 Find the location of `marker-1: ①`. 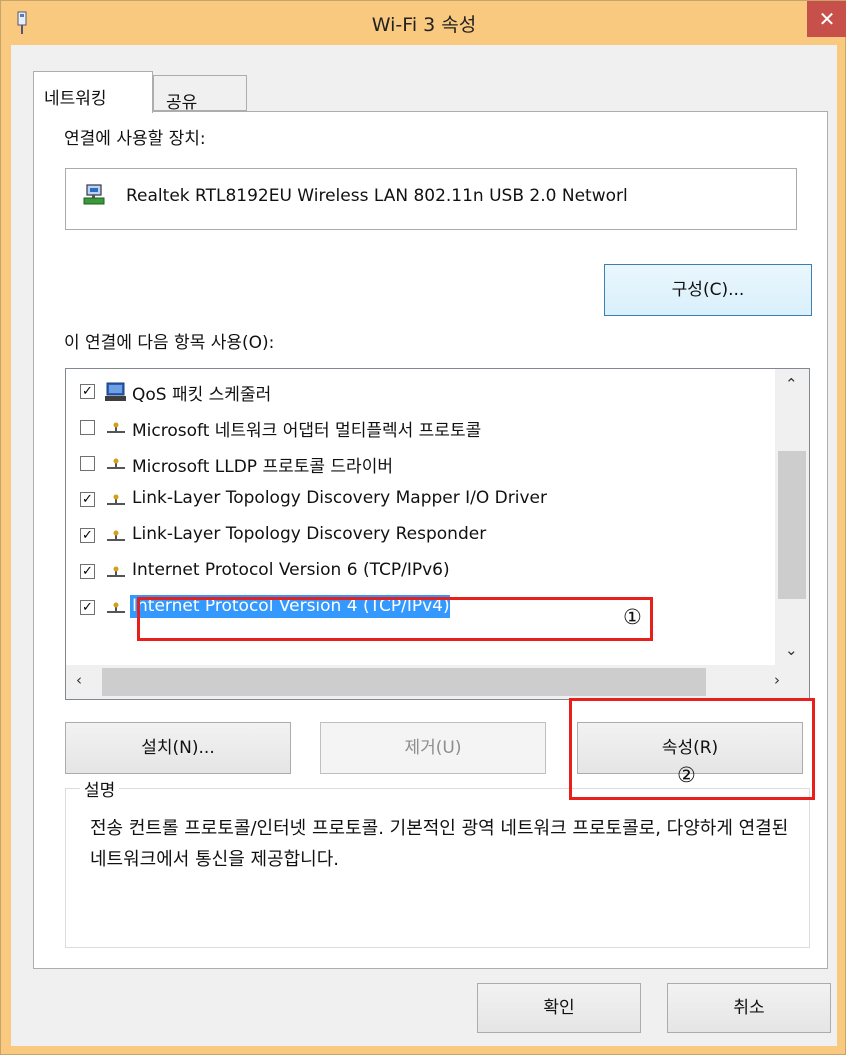

marker-1: ① is located at coordinates (632, 617).